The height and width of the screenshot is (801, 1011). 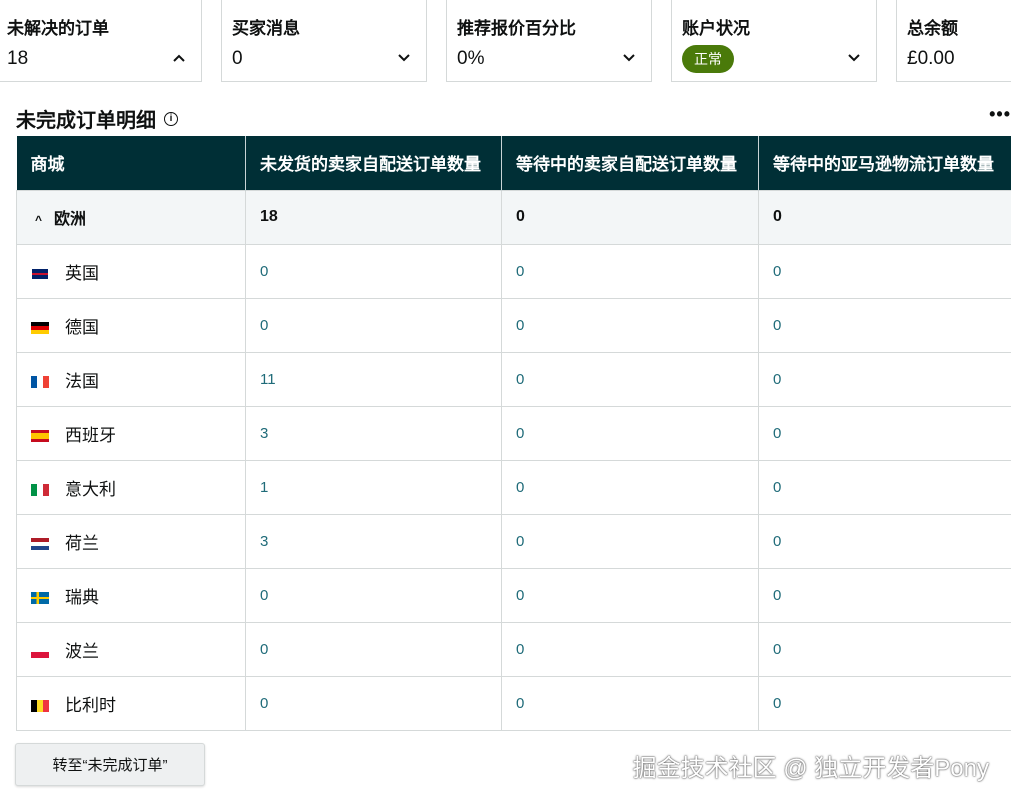 What do you see at coordinates (708, 59) in the screenshot?
I see `status-badge: 正常` at bounding box center [708, 59].